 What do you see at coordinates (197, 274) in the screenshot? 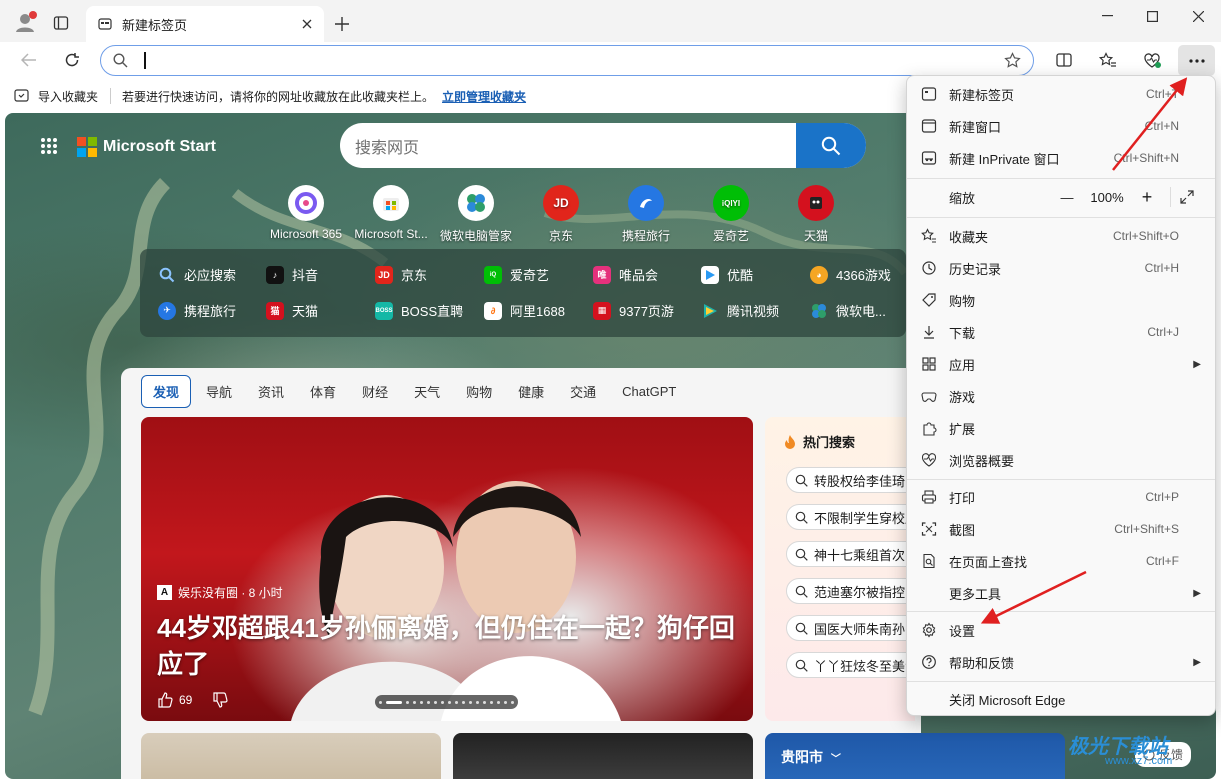
I see `quick-link-bing: 必应搜索` at bounding box center [197, 274].